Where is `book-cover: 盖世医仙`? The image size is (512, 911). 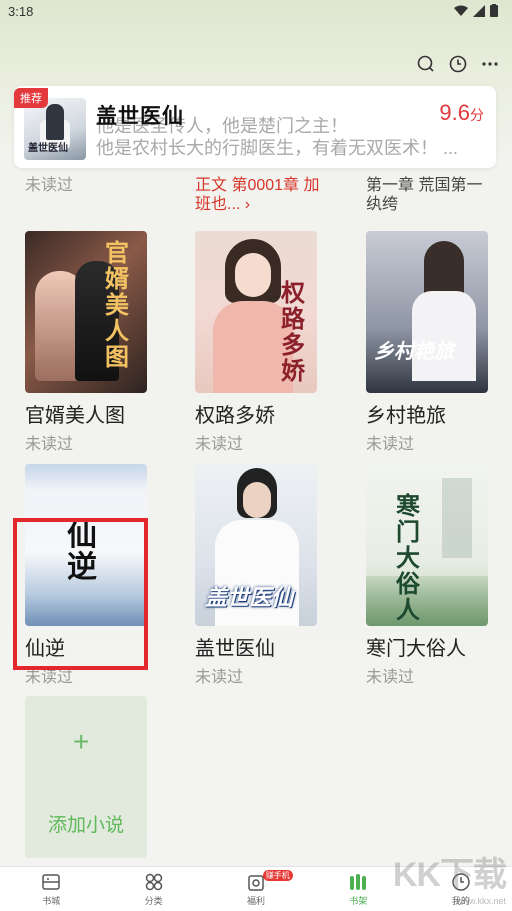
book-cover: 盖世医仙 is located at coordinates (256, 545).